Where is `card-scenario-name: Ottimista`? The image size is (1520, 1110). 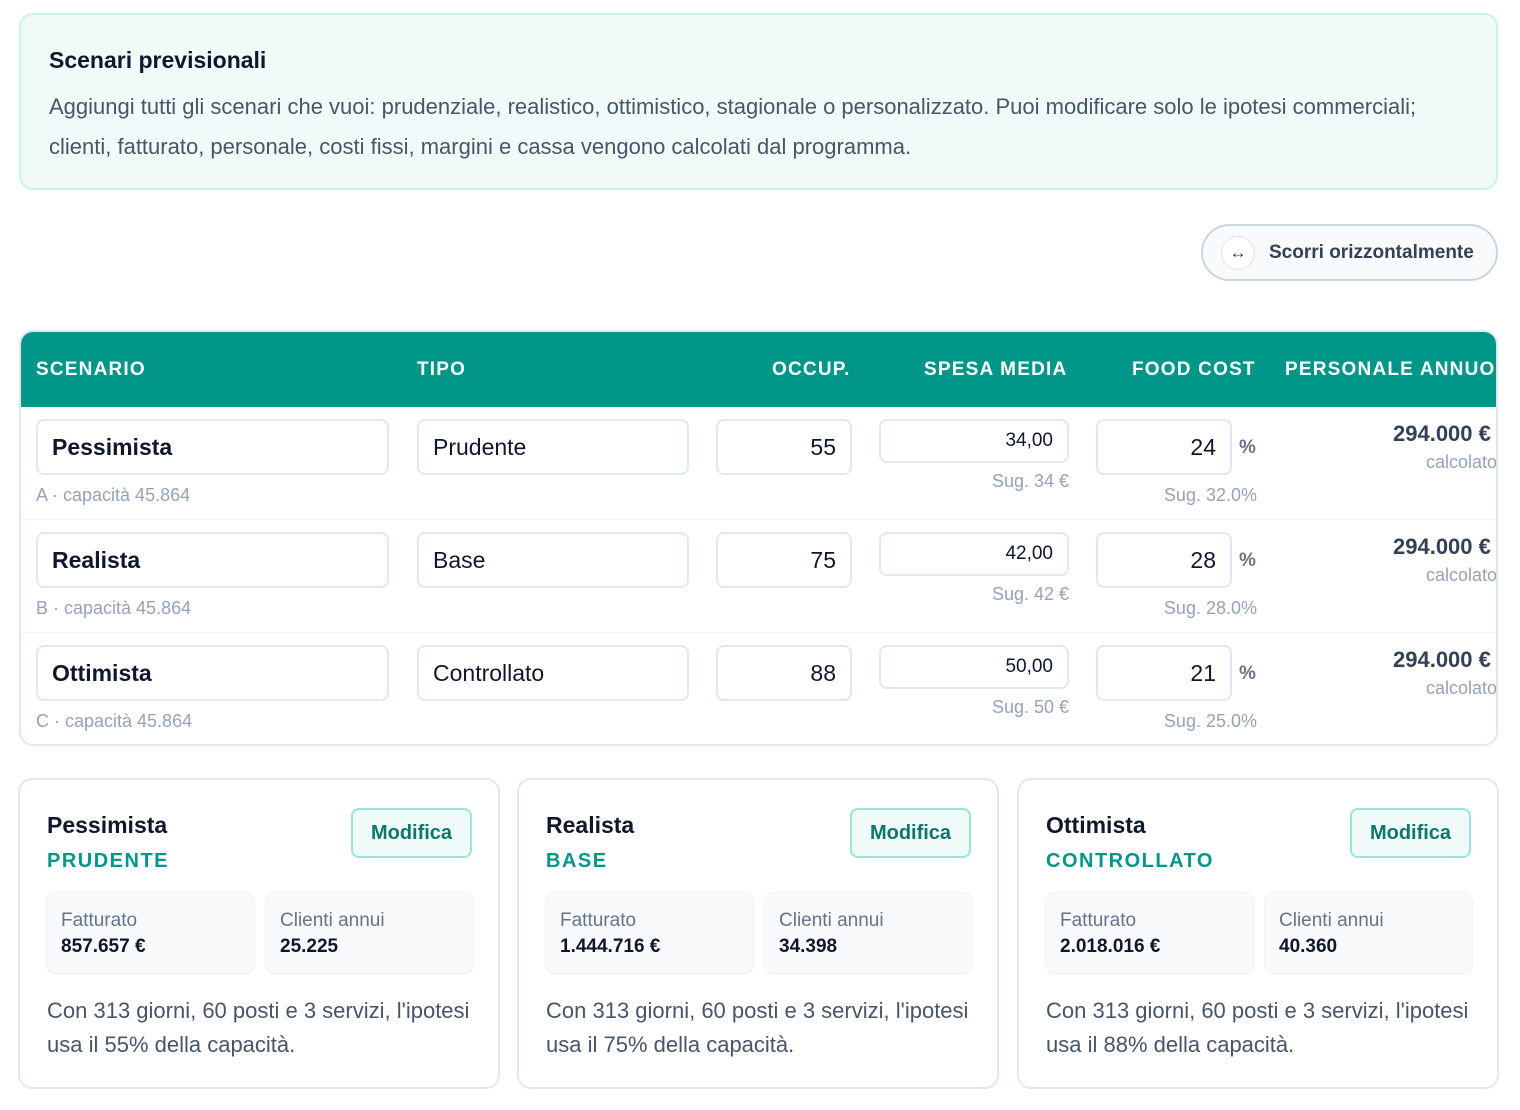
card-scenario-name: Ottimista is located at coordinates (1096, 825).